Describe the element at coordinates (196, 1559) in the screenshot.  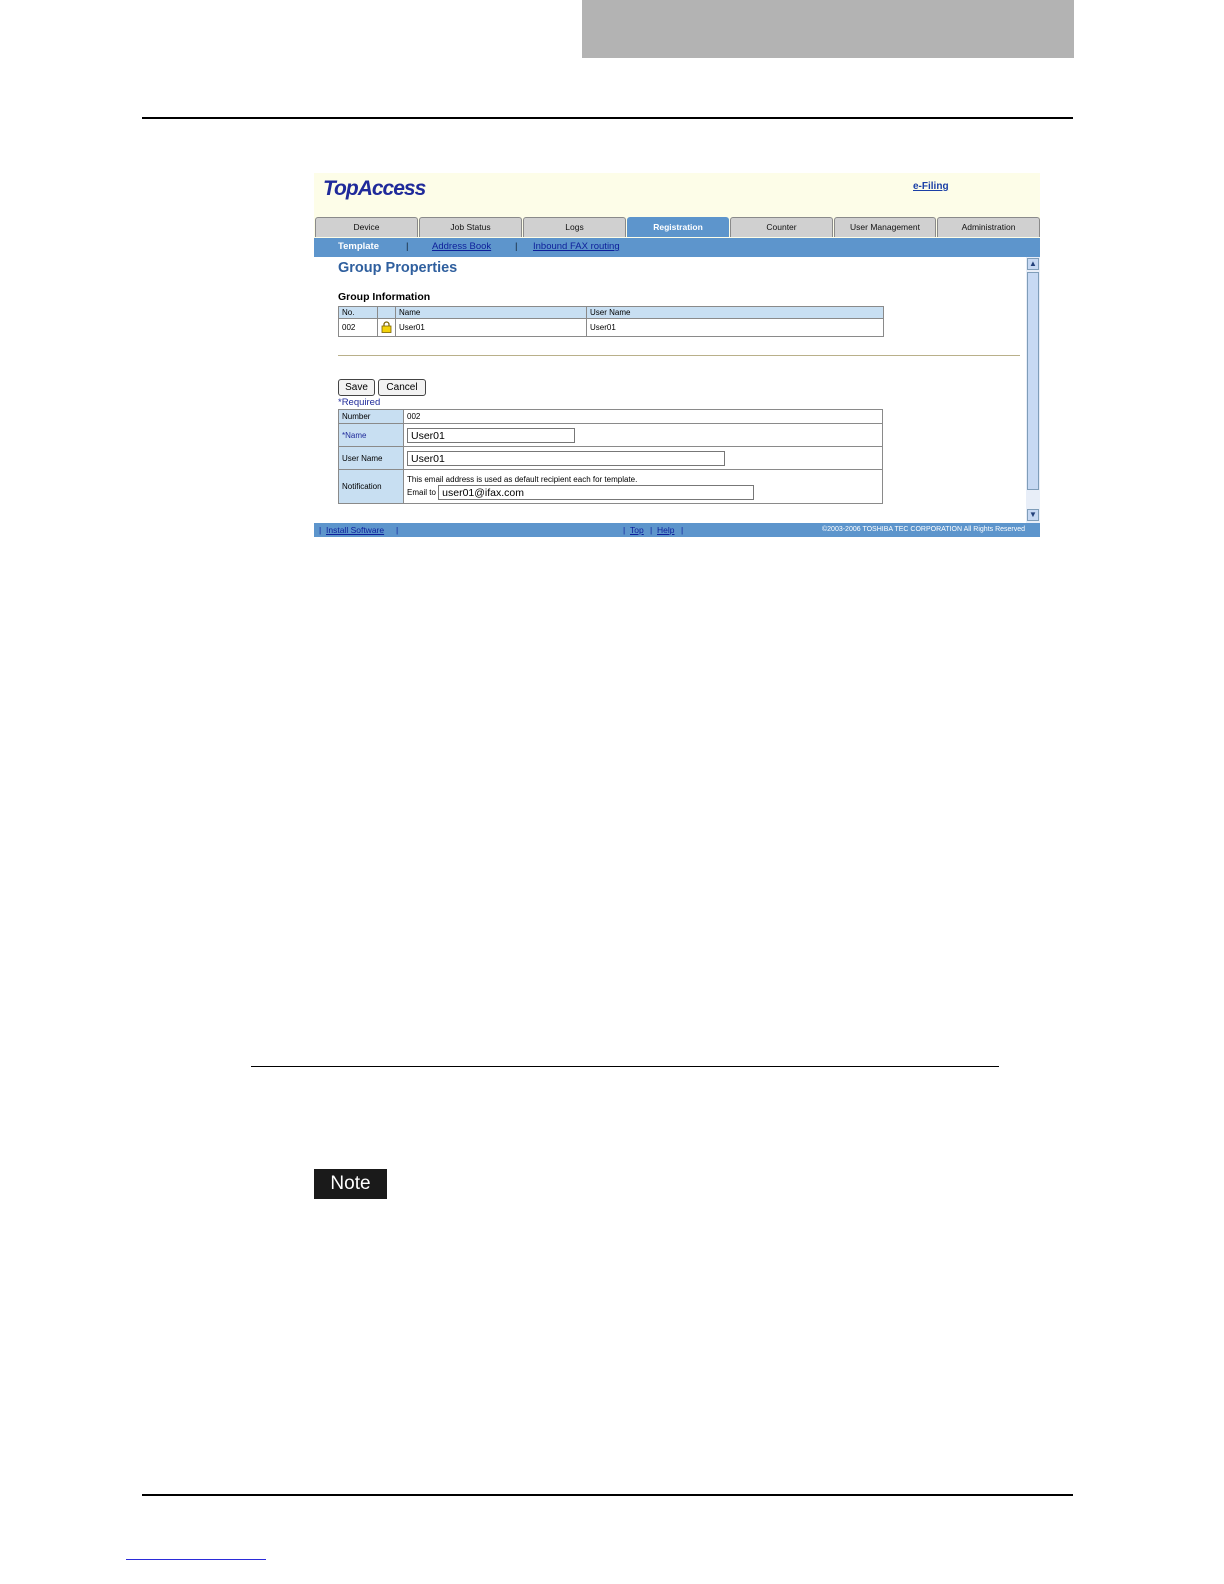
I see `footer-link-underline` at that location.